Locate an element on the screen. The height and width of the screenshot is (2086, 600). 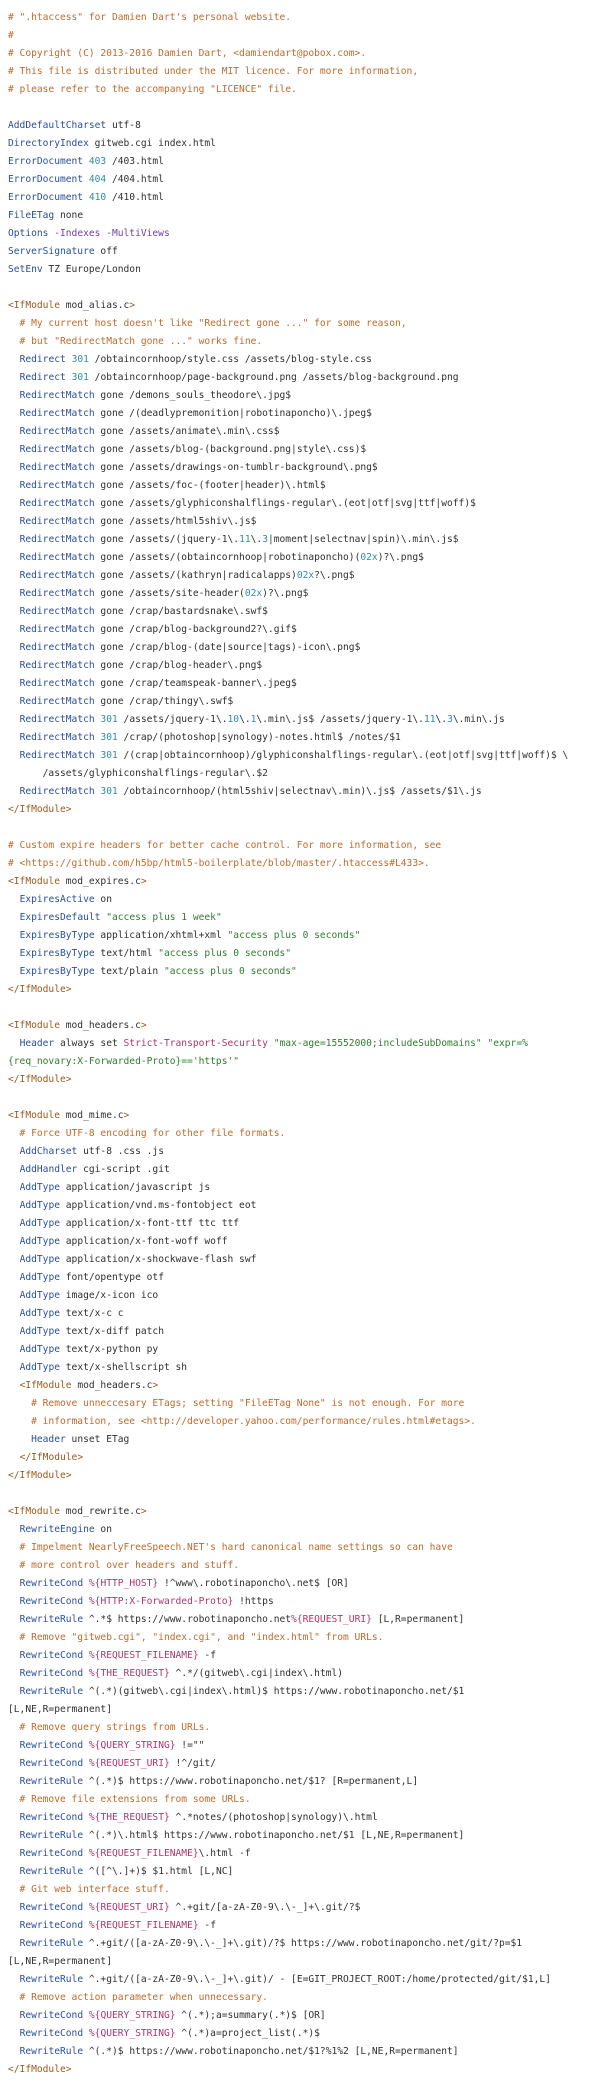
code-text: -f is located at coordinates (207, 1925).